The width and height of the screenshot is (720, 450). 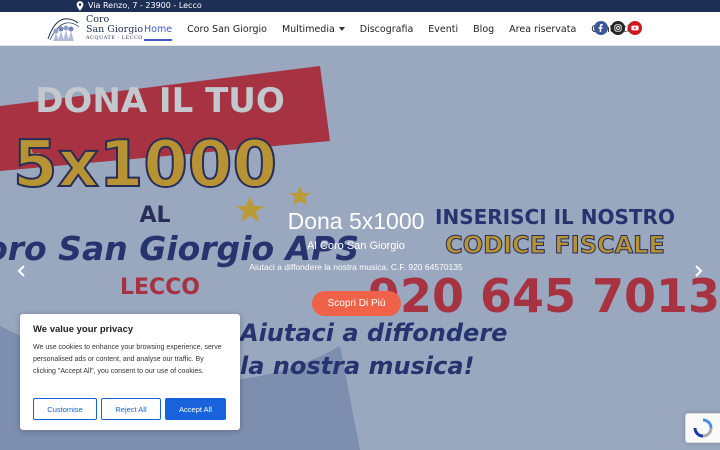 What do you see at coordinates (83, 329) in the screenshot?
I see `cookie-title: We value your privacy` at bounding box center [83, 329].